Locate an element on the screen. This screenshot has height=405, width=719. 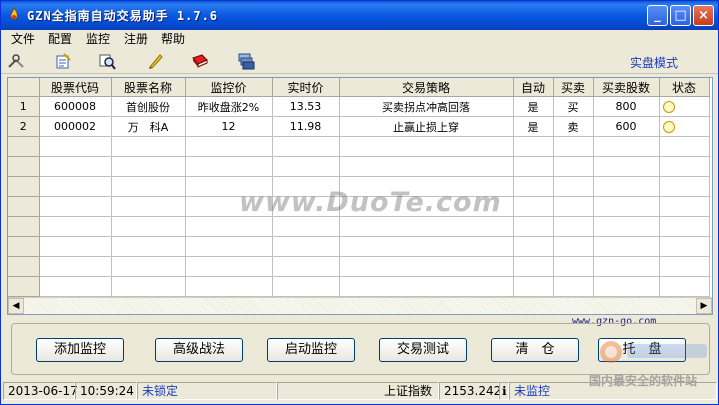
title-bar: GZN全指南自动交易助手 1.7.6 _ □ × is located at coordinates (359, 15).